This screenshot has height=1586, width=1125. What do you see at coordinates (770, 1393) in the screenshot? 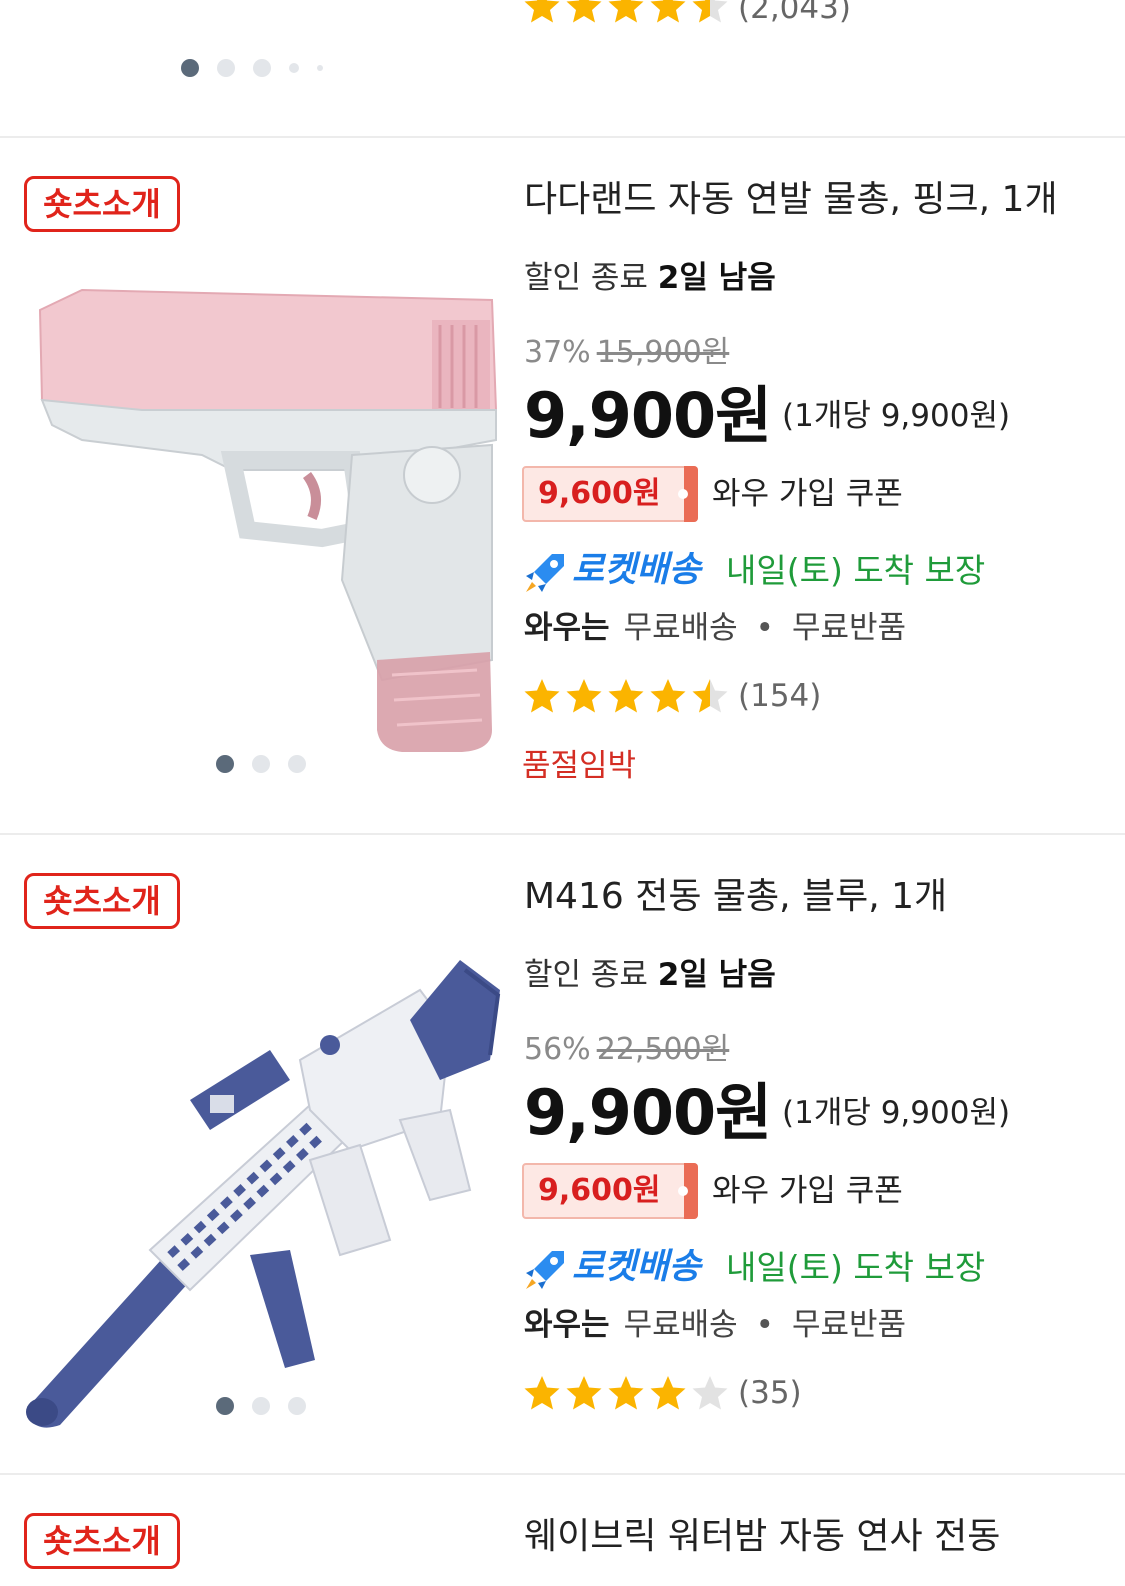
I see `rating-count: (35)` at bounding box center [770, 1393].